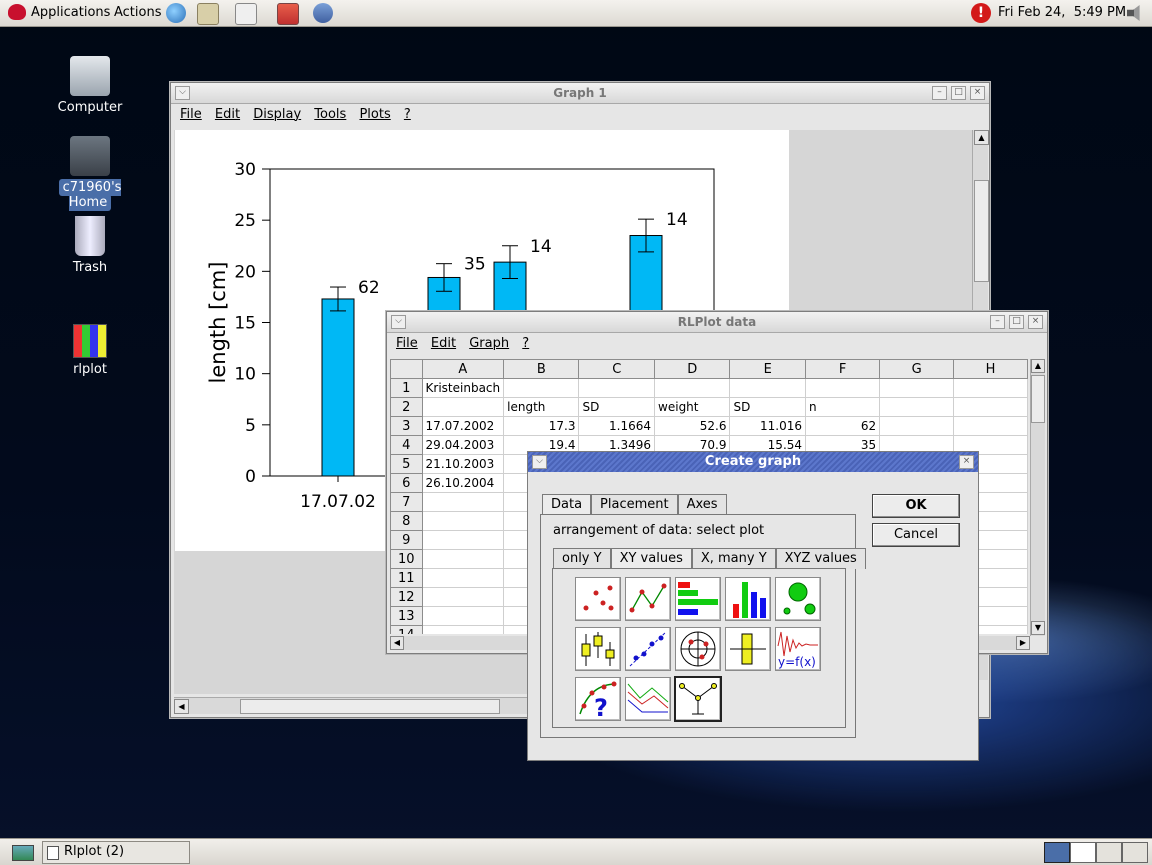  I want to click on subtab-xy-values: XY values, so click(651, 558).